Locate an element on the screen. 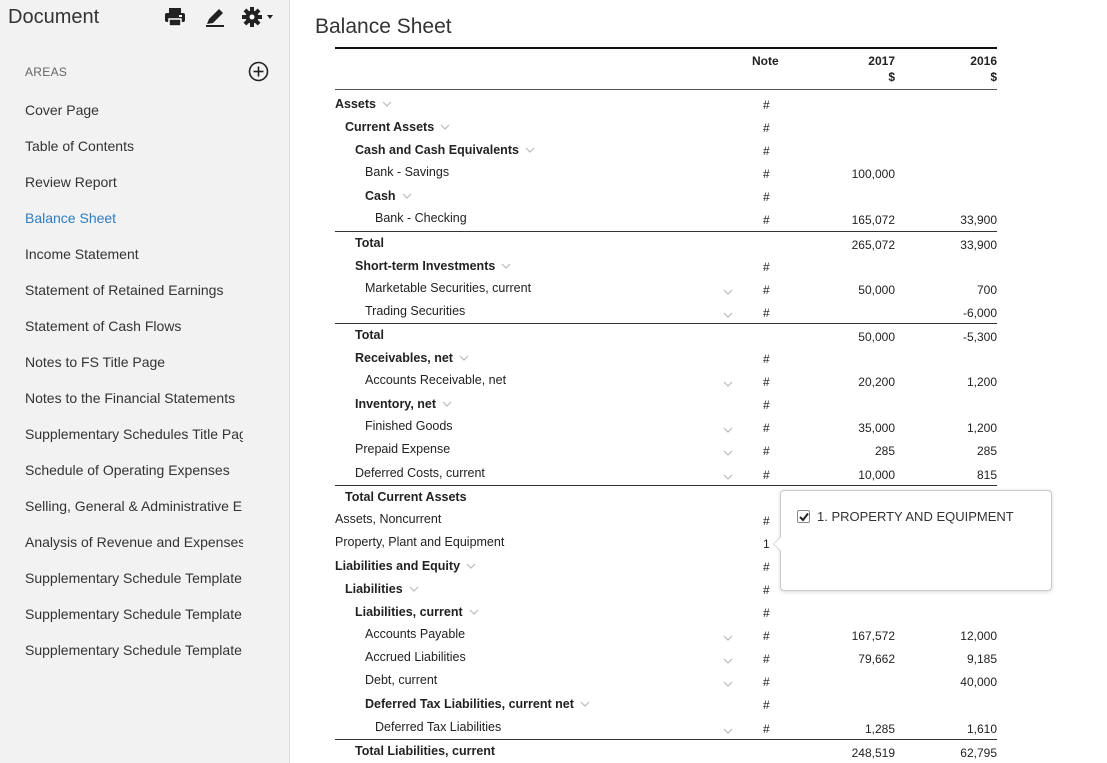  row-label: Assets, Noncurrent is located at coordinates (388, 519).